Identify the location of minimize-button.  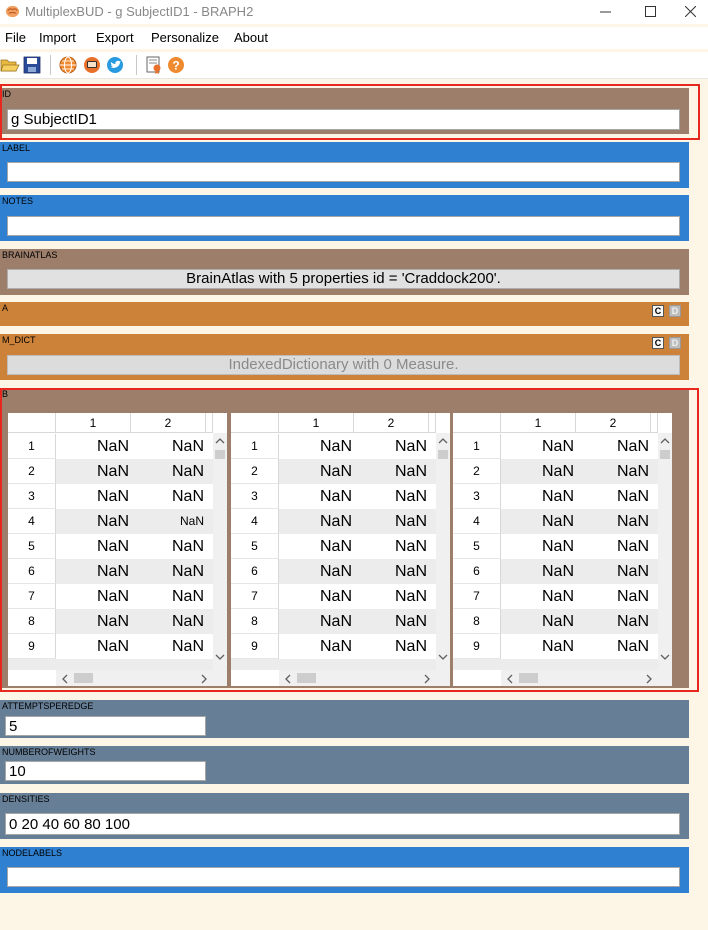
(605, 11).